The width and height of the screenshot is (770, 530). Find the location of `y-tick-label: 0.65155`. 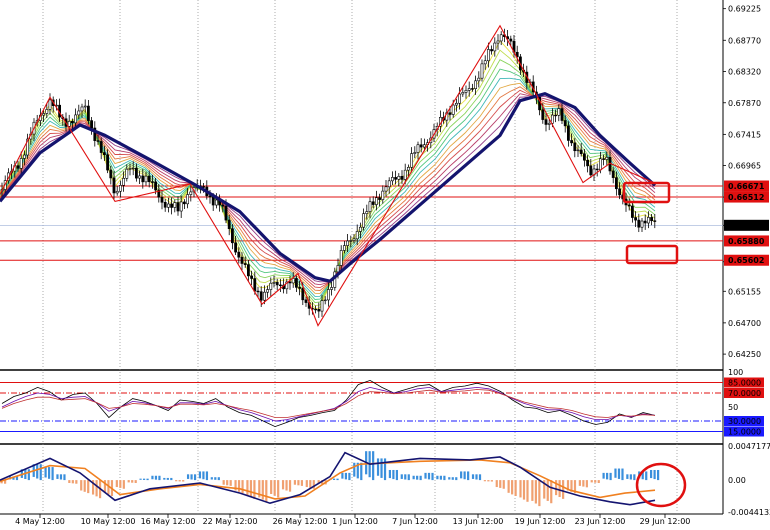

y-tick-label: 0.65155 is located at coordinates (744, 291).